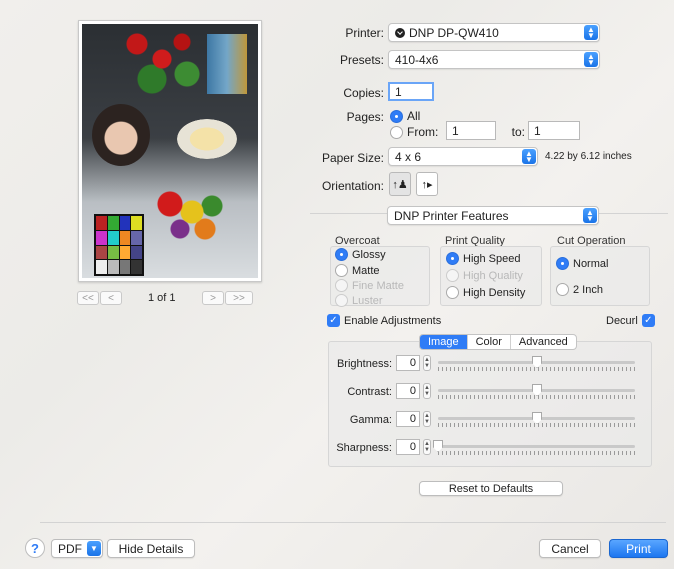 Image resolution: width=674 pixels, height=569 pixels. I want to click on landscape-orientation-button: ↑▸, so click(427, 184).